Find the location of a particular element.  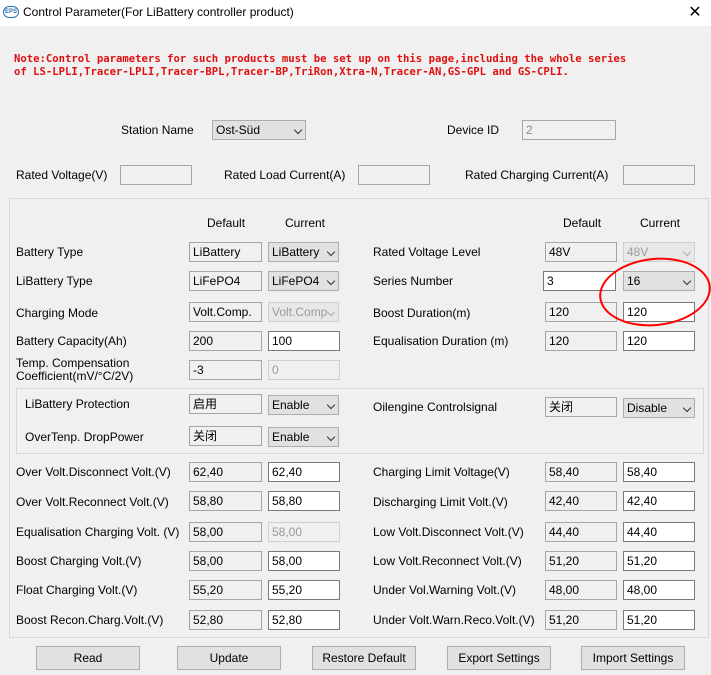

device-id-label: Device ID is located at coordinates (473, 130).